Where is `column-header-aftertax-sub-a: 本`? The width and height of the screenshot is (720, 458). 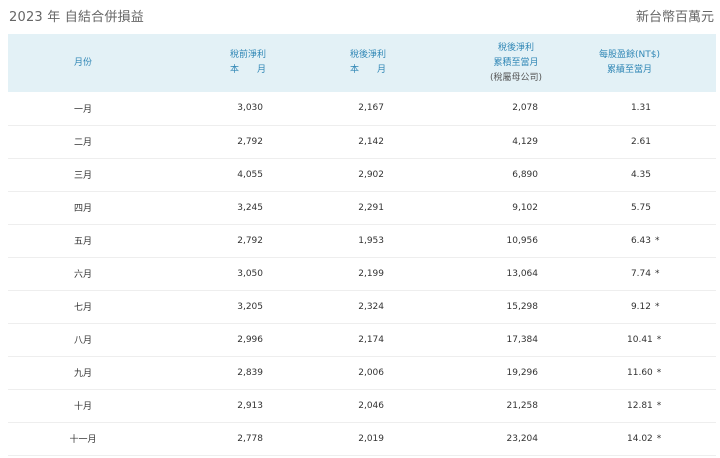 column-header-aftertax-sub-a: 本 is located at coordinates (358, 70).